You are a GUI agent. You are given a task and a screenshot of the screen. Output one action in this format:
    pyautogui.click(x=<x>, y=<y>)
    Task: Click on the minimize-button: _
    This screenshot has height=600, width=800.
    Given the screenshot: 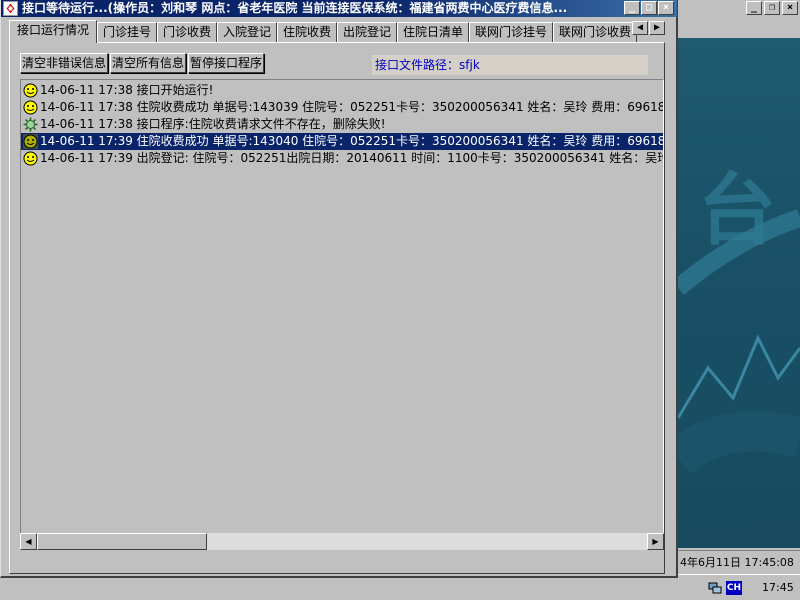 What is the action you would take?
    pyautogui.click(x=632, y=8)
    